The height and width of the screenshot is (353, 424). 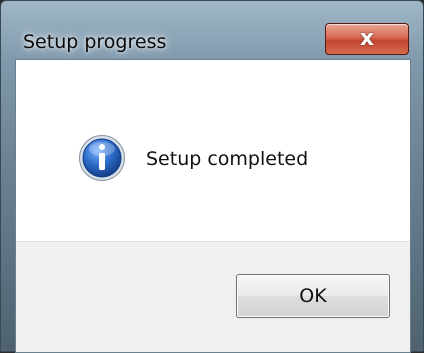 I want to click on close-button: x, so click(x=367, y=39).